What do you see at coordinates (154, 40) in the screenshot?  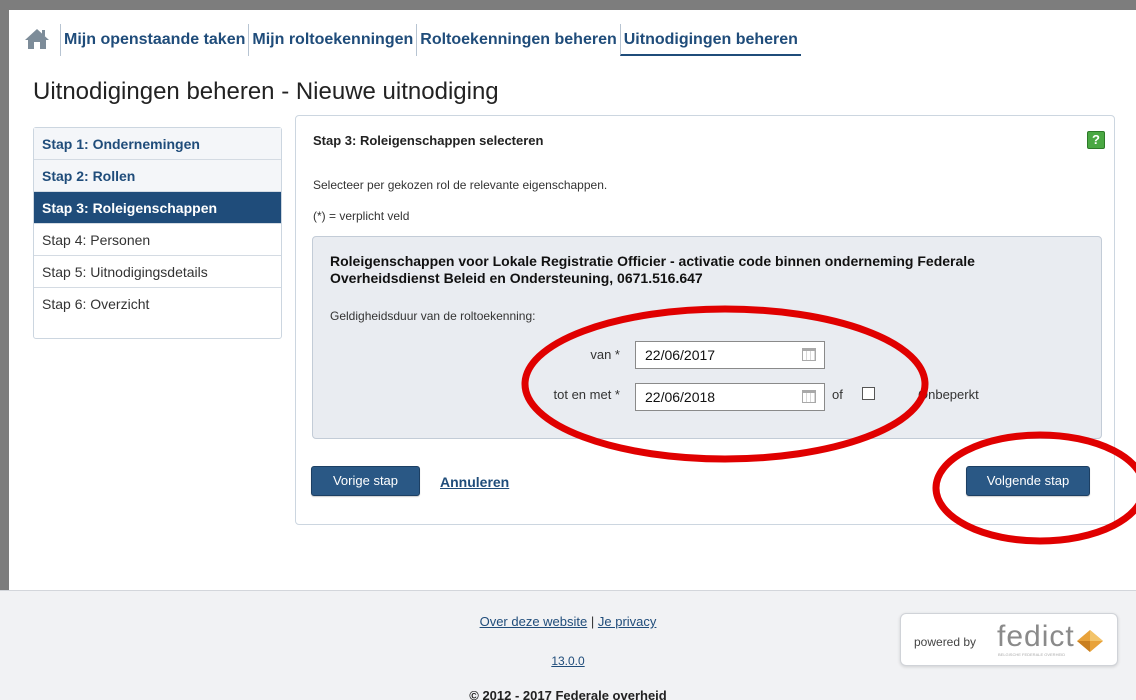 I see `tab-mijn-openstaande-taken: Mijn openstaande taken` at bounding box center [154, 40].